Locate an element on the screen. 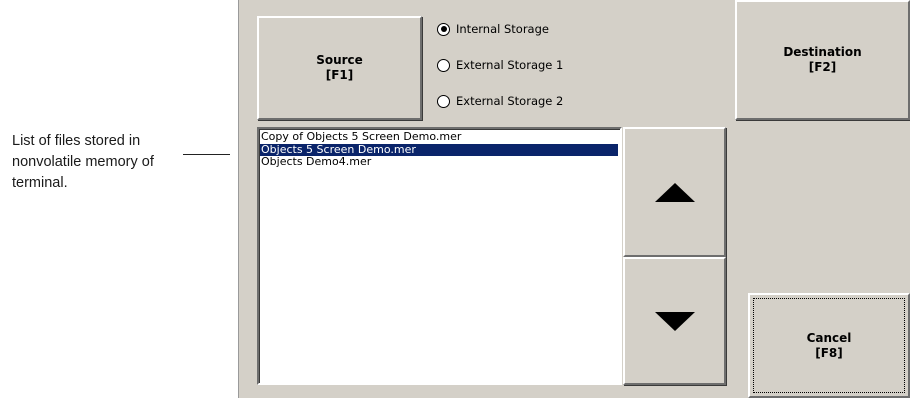 Image resolution: width=910 pixels, height=398 pixels. radio-internal-storage: Internal Storage is located at coordinates (493, 29).